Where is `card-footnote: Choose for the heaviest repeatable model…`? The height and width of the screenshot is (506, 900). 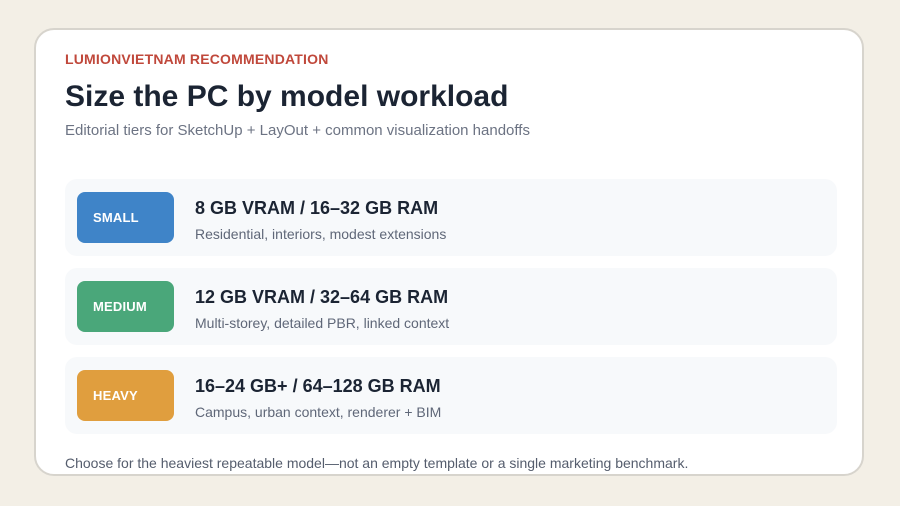
card-footnote: Choose for the heaviest repeatable model… is located at coordinates (377, 463).